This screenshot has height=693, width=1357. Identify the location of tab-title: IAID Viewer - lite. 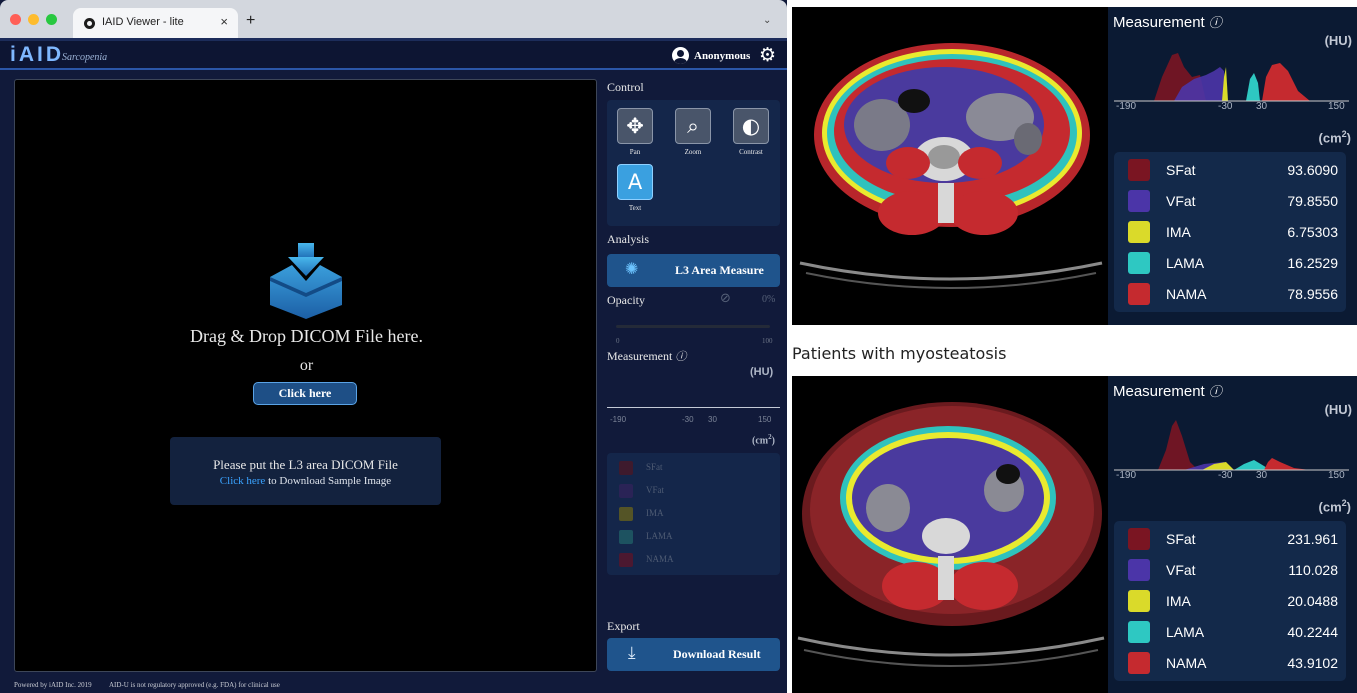
(143, 22).